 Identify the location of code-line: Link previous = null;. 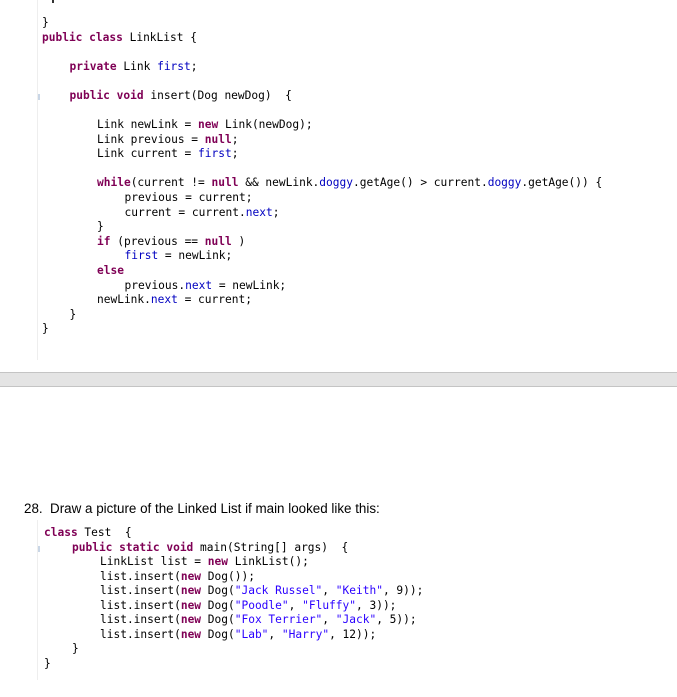
(167, 139).